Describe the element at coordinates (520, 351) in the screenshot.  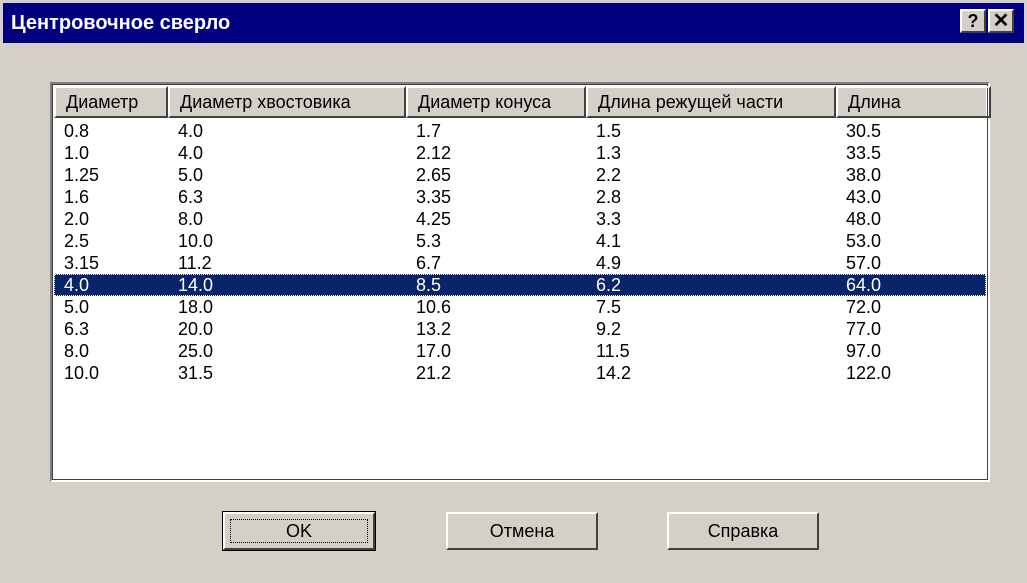
I see `table-row: 8.0 25.0 17.0 11.5 97.0` at that location.